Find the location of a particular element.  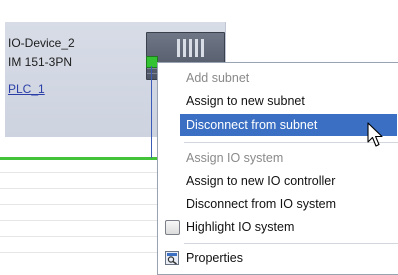

cursor-icon is located at coordinates (375, 134).